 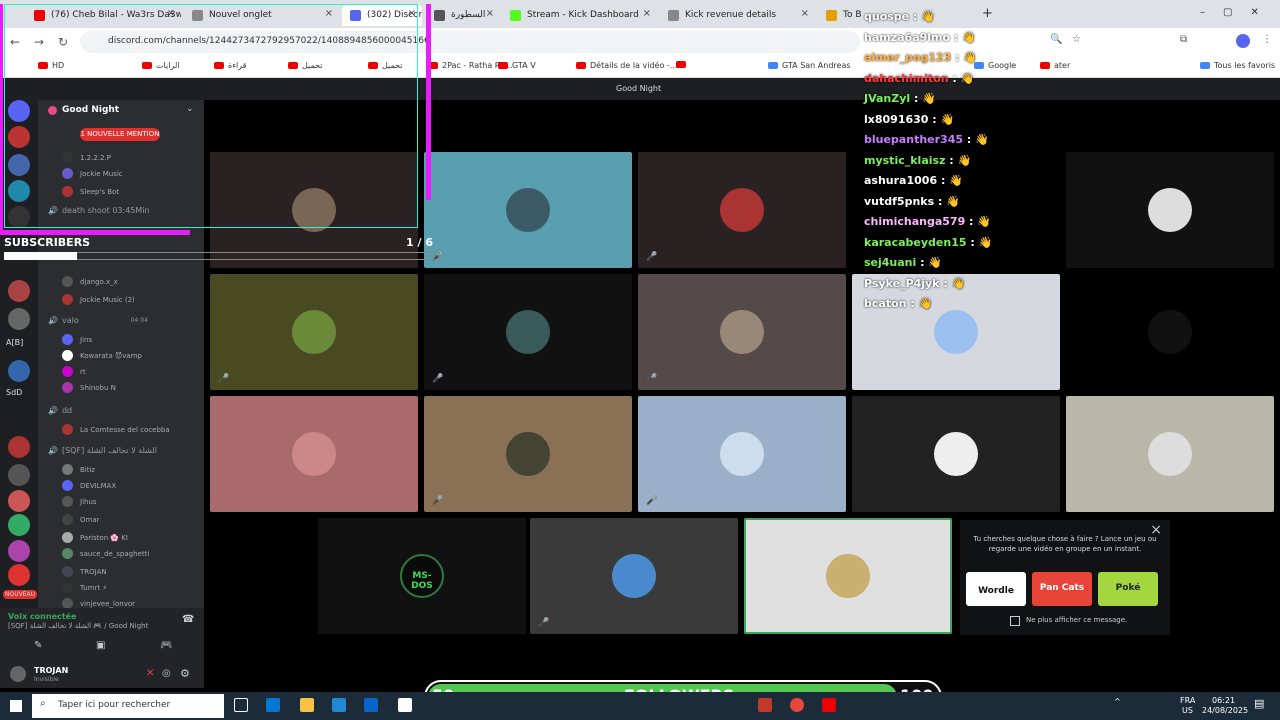 I want to click on channel-category: 🔊 valo 04 04, so click(x=98, y=320).